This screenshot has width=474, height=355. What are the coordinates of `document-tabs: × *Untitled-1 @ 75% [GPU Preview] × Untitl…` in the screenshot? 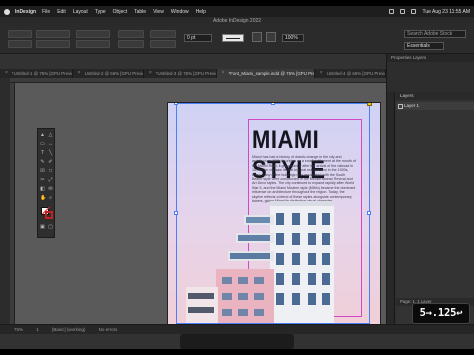 It's located at (193, 73).